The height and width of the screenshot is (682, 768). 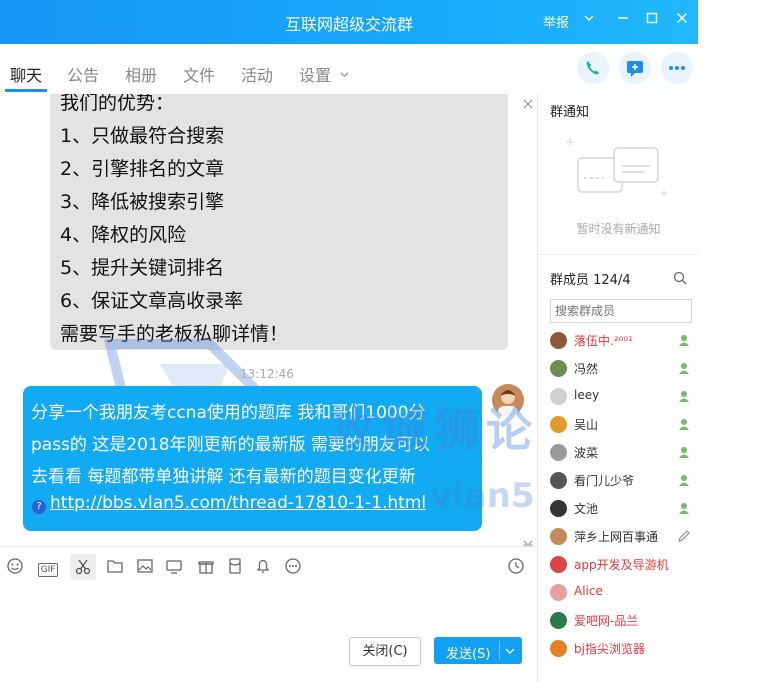 What do you see at coordinates (267, 374) in the screenshot?
I see `message-timestamp: 13:12:46` at bounding box center [267, 374].